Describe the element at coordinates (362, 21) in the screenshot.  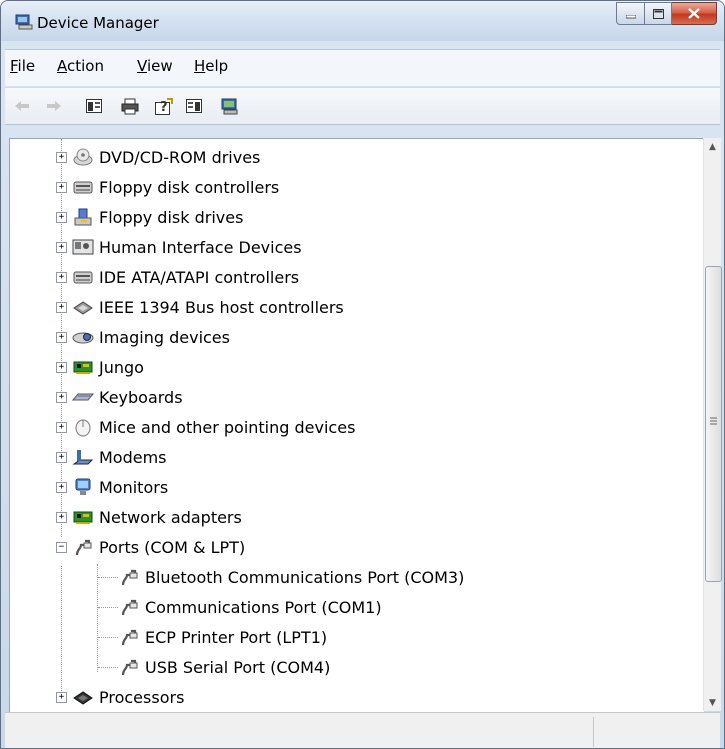
I see `title-bar: Device Manager` at that location.